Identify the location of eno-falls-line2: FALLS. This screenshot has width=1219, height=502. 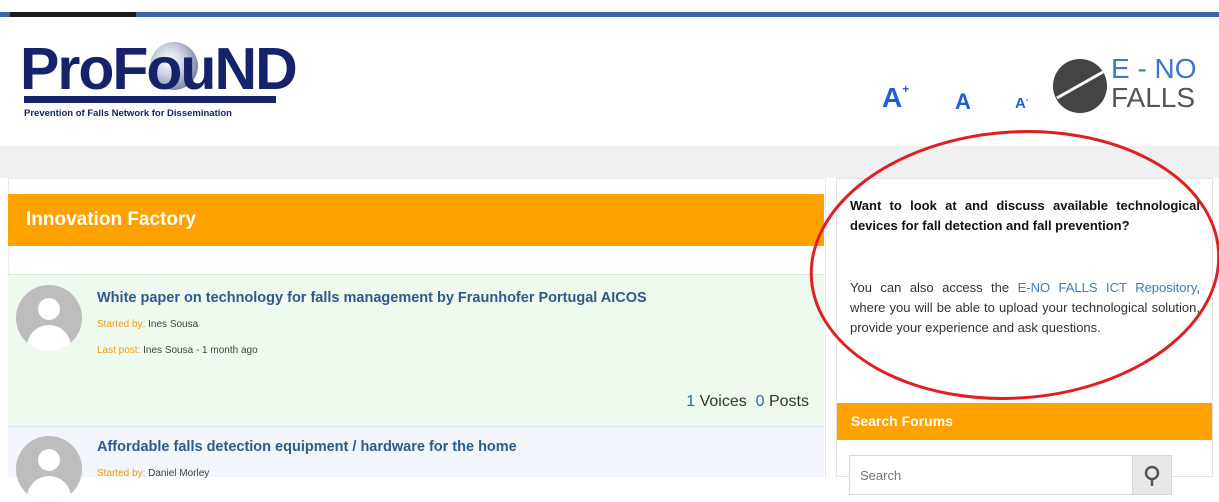
(1153, 97).